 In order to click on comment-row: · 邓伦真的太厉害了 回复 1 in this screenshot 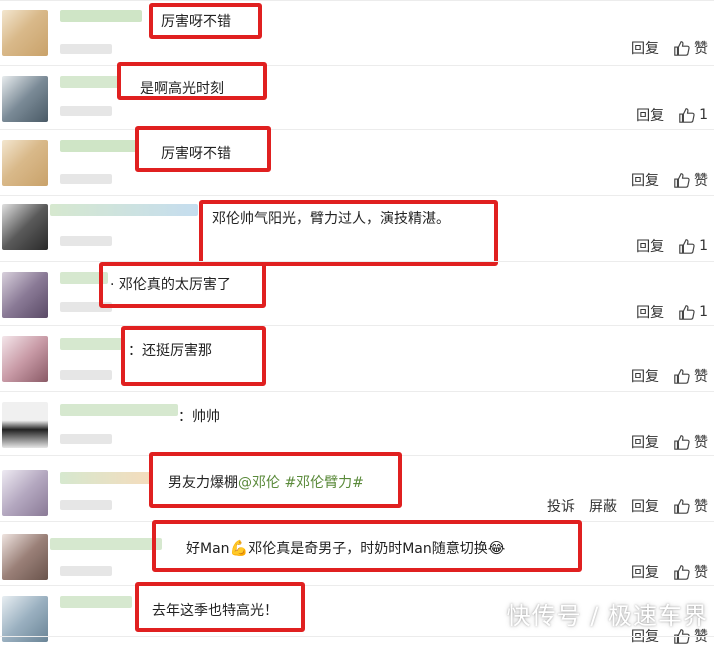, I will do `click(357, 294)`.